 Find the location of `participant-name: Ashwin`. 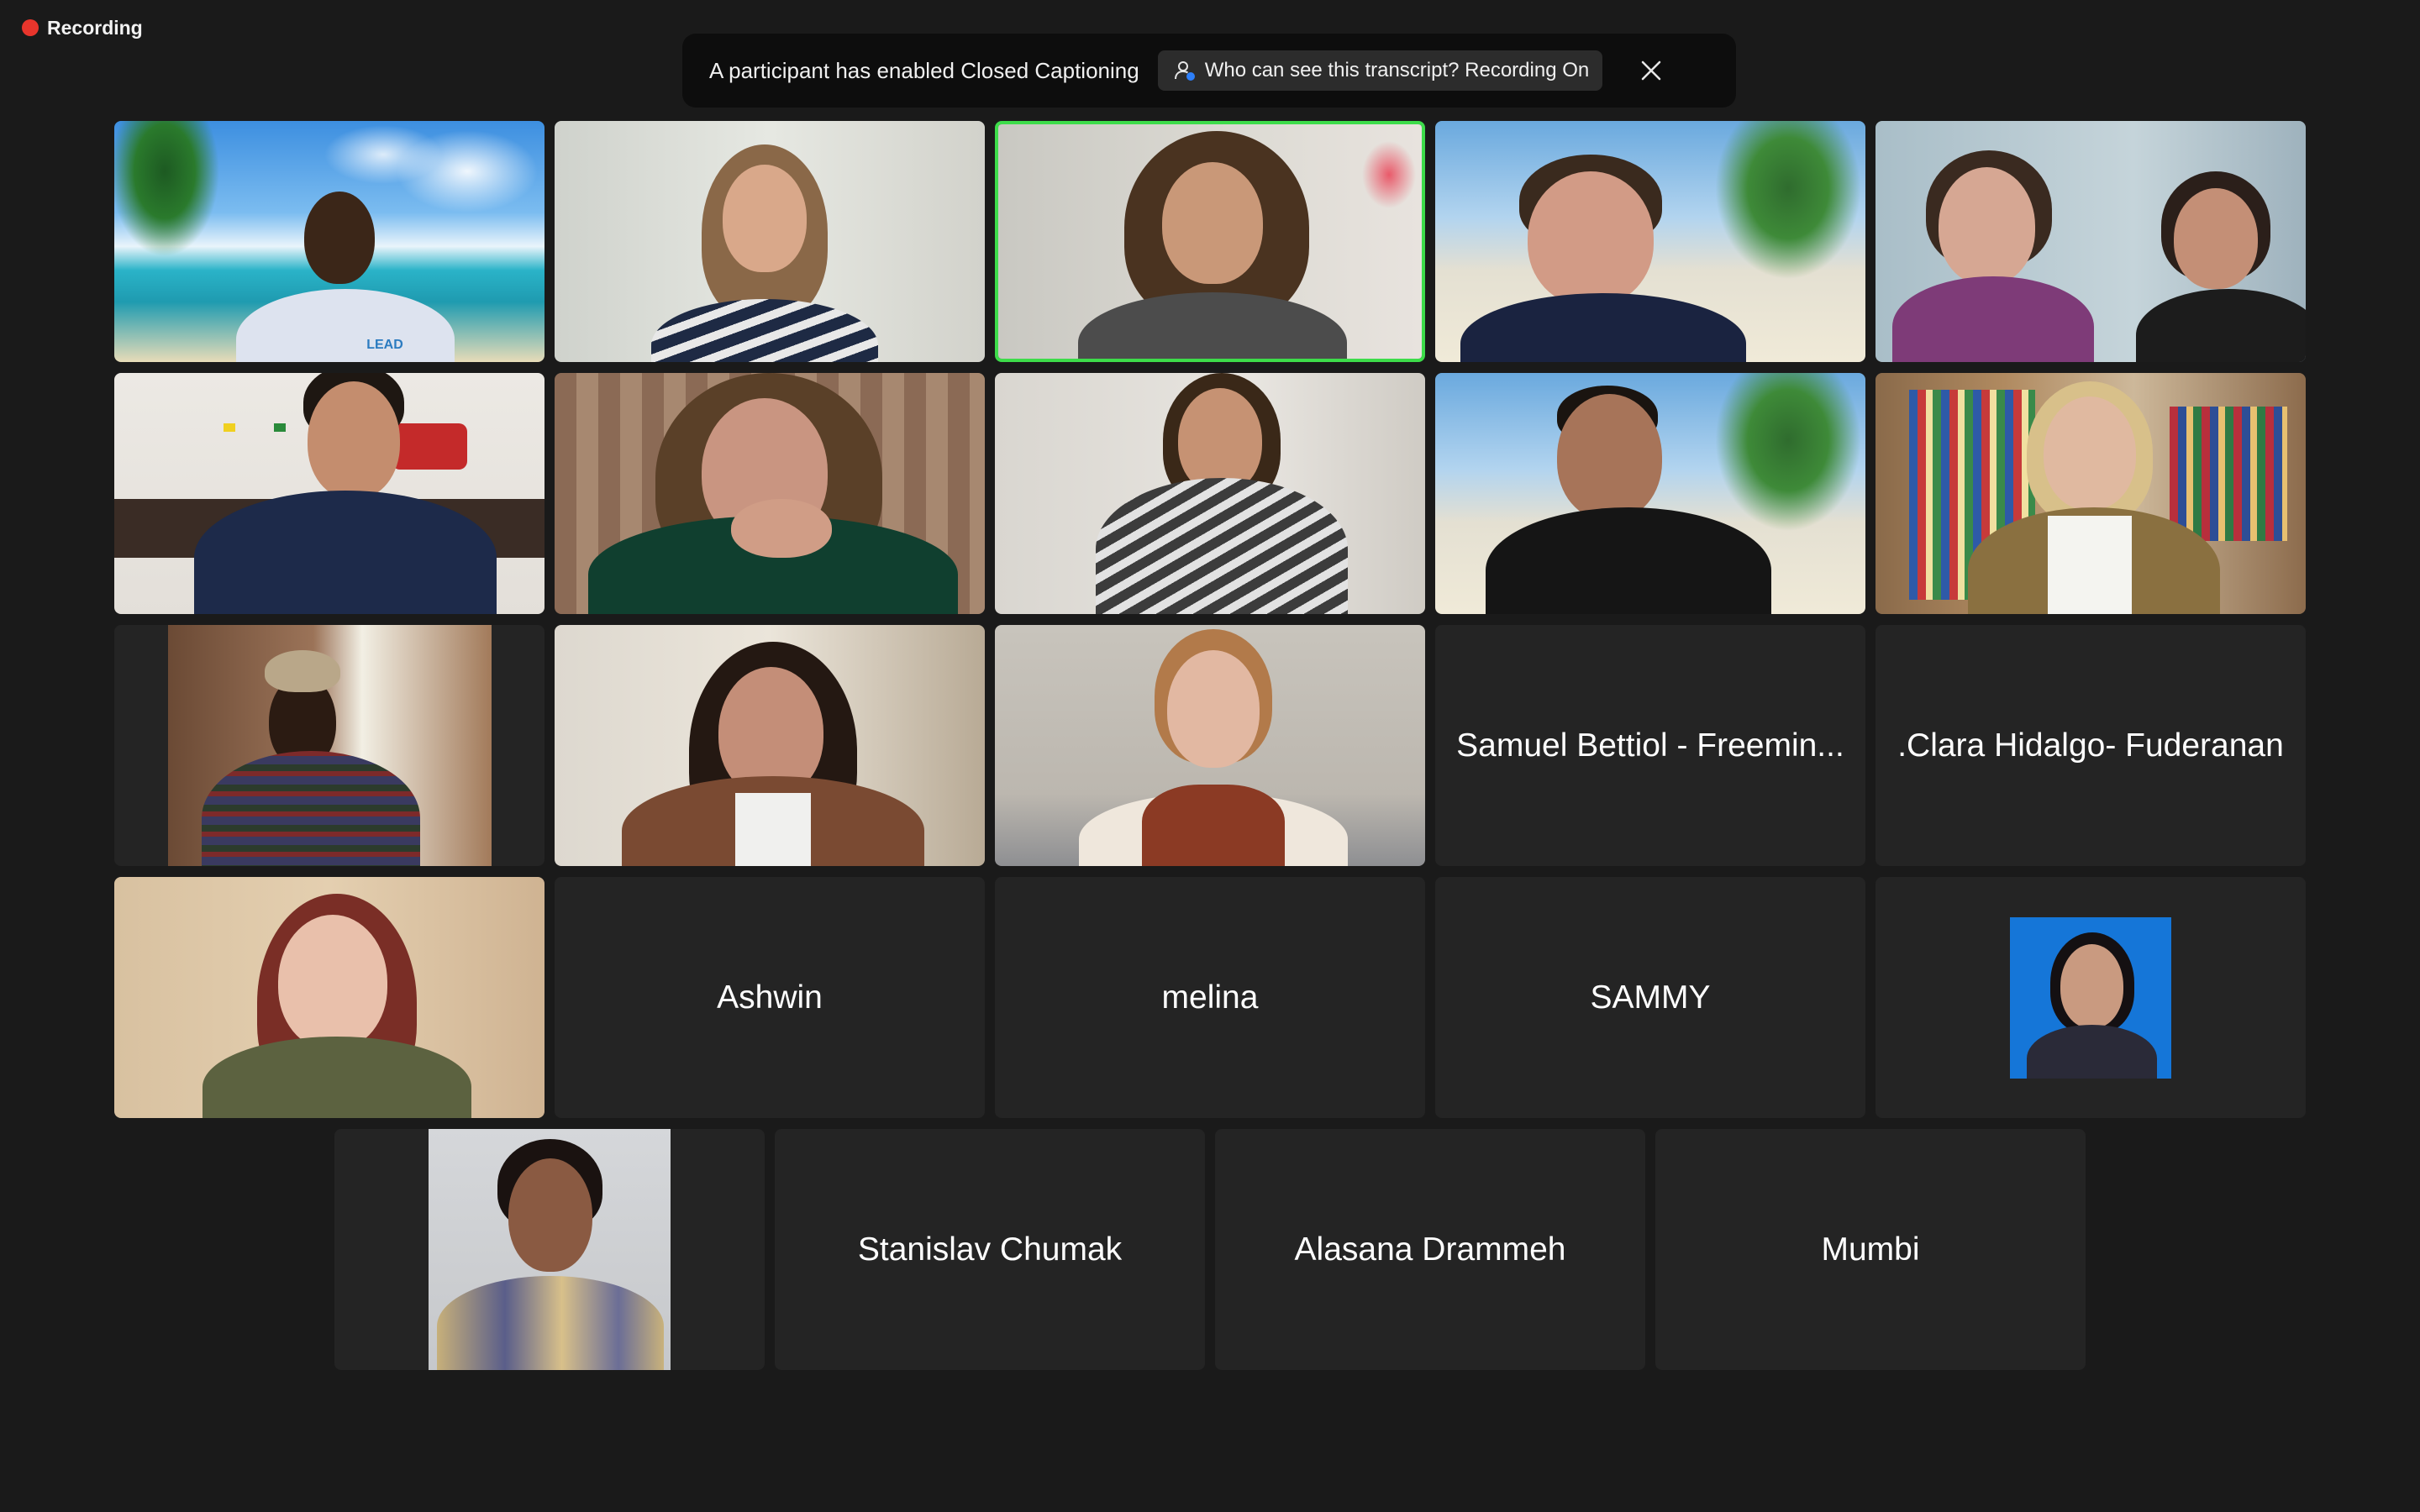

participant-name: Ashwin is located at coordinates (770, 997).